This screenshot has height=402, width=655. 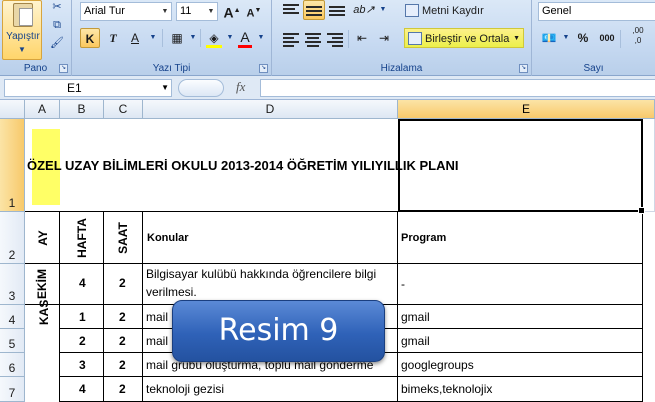 What do you see at coordinates (412, 10) in the screenshot?
I see `wrap-text-icon` at bounding box center [412, 10].